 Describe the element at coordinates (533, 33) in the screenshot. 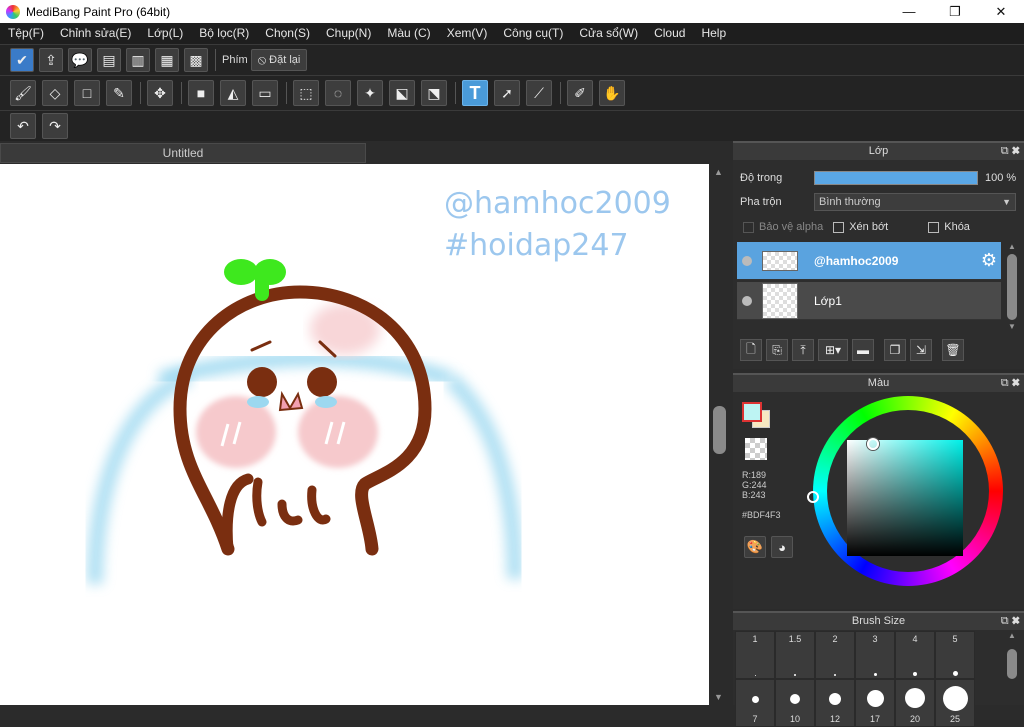

I see `menu-tools: Công cụ(T)` at that location.